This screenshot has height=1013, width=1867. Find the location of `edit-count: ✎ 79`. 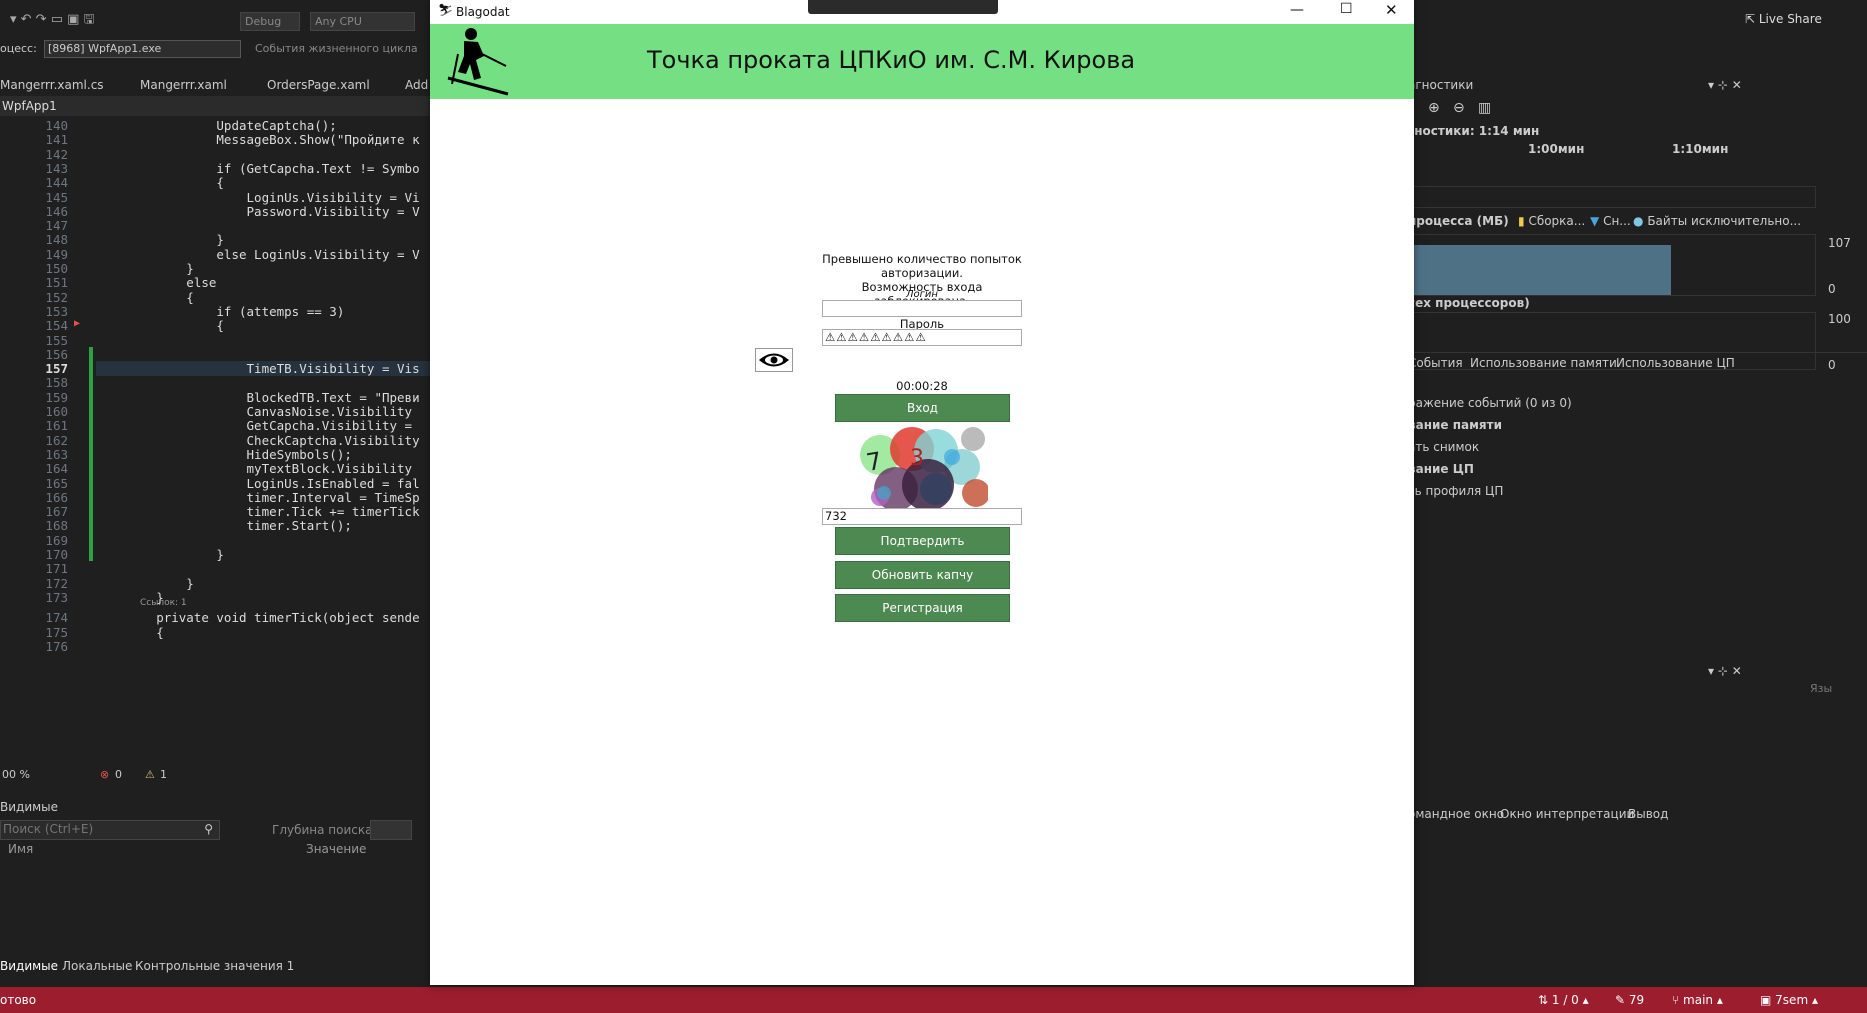

edit-count: ✎ 79 is located at coordinates (1629, 1000).